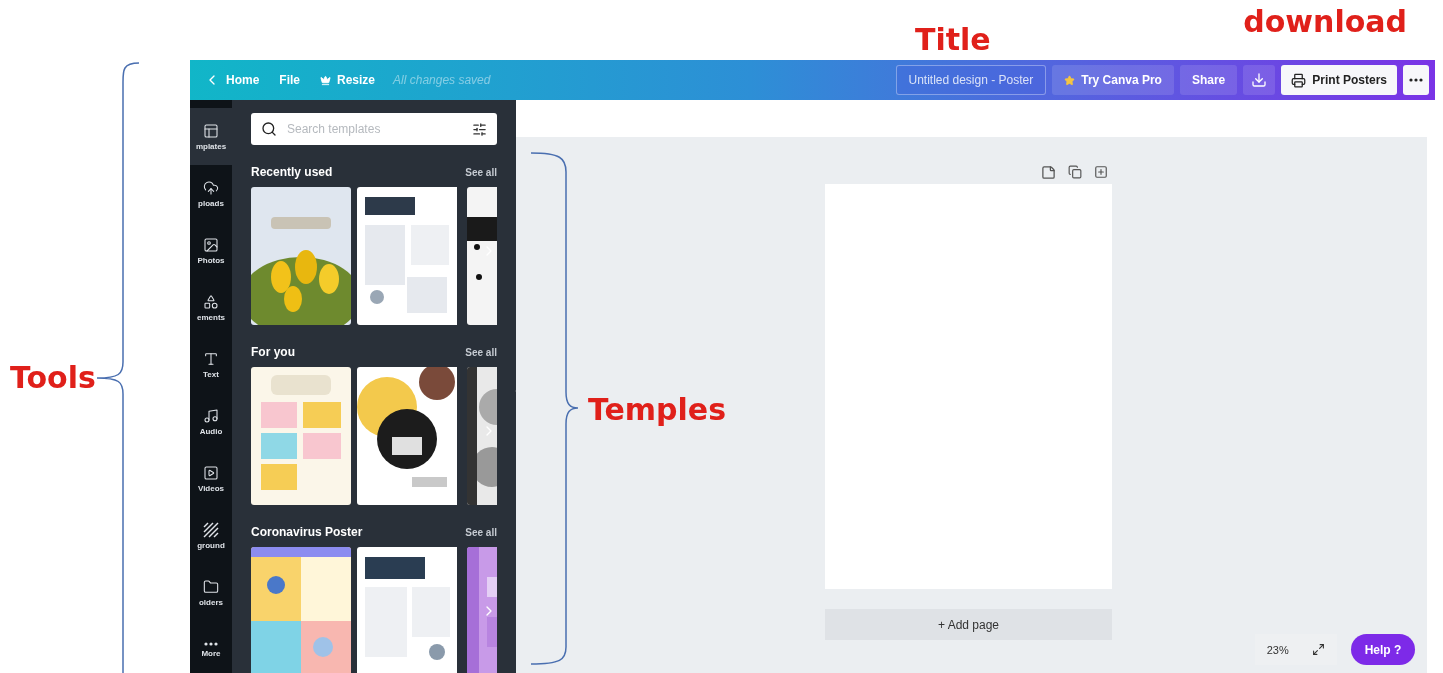 The width and height of the screenshot is (1443, 673). I want to click on download-button, so click(1259, 80).